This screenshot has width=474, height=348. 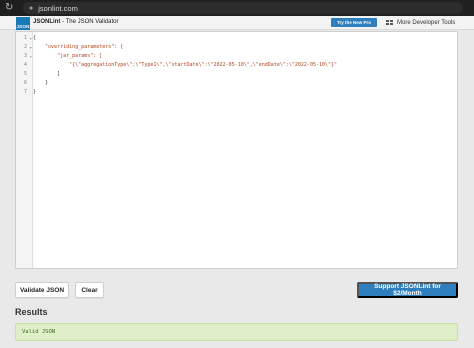 What do you see at coordinates (42, 290) in the screenshot?
I see `validate-json-button: Validate JSON` at bounding box center [42, 290].